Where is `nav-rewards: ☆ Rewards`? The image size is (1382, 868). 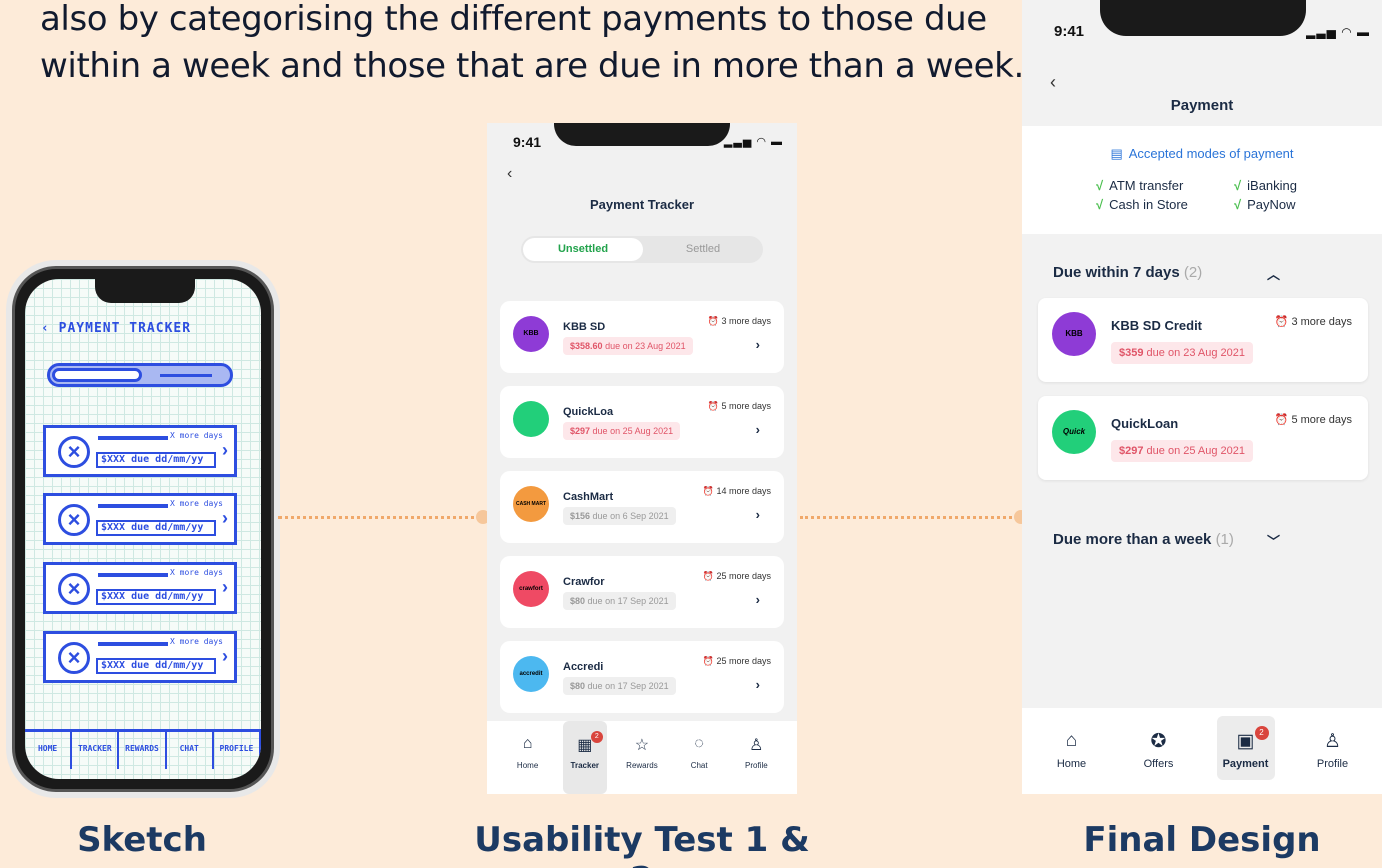
nav-rewards: ☆ Rewards is located at coordinates (642, 757).